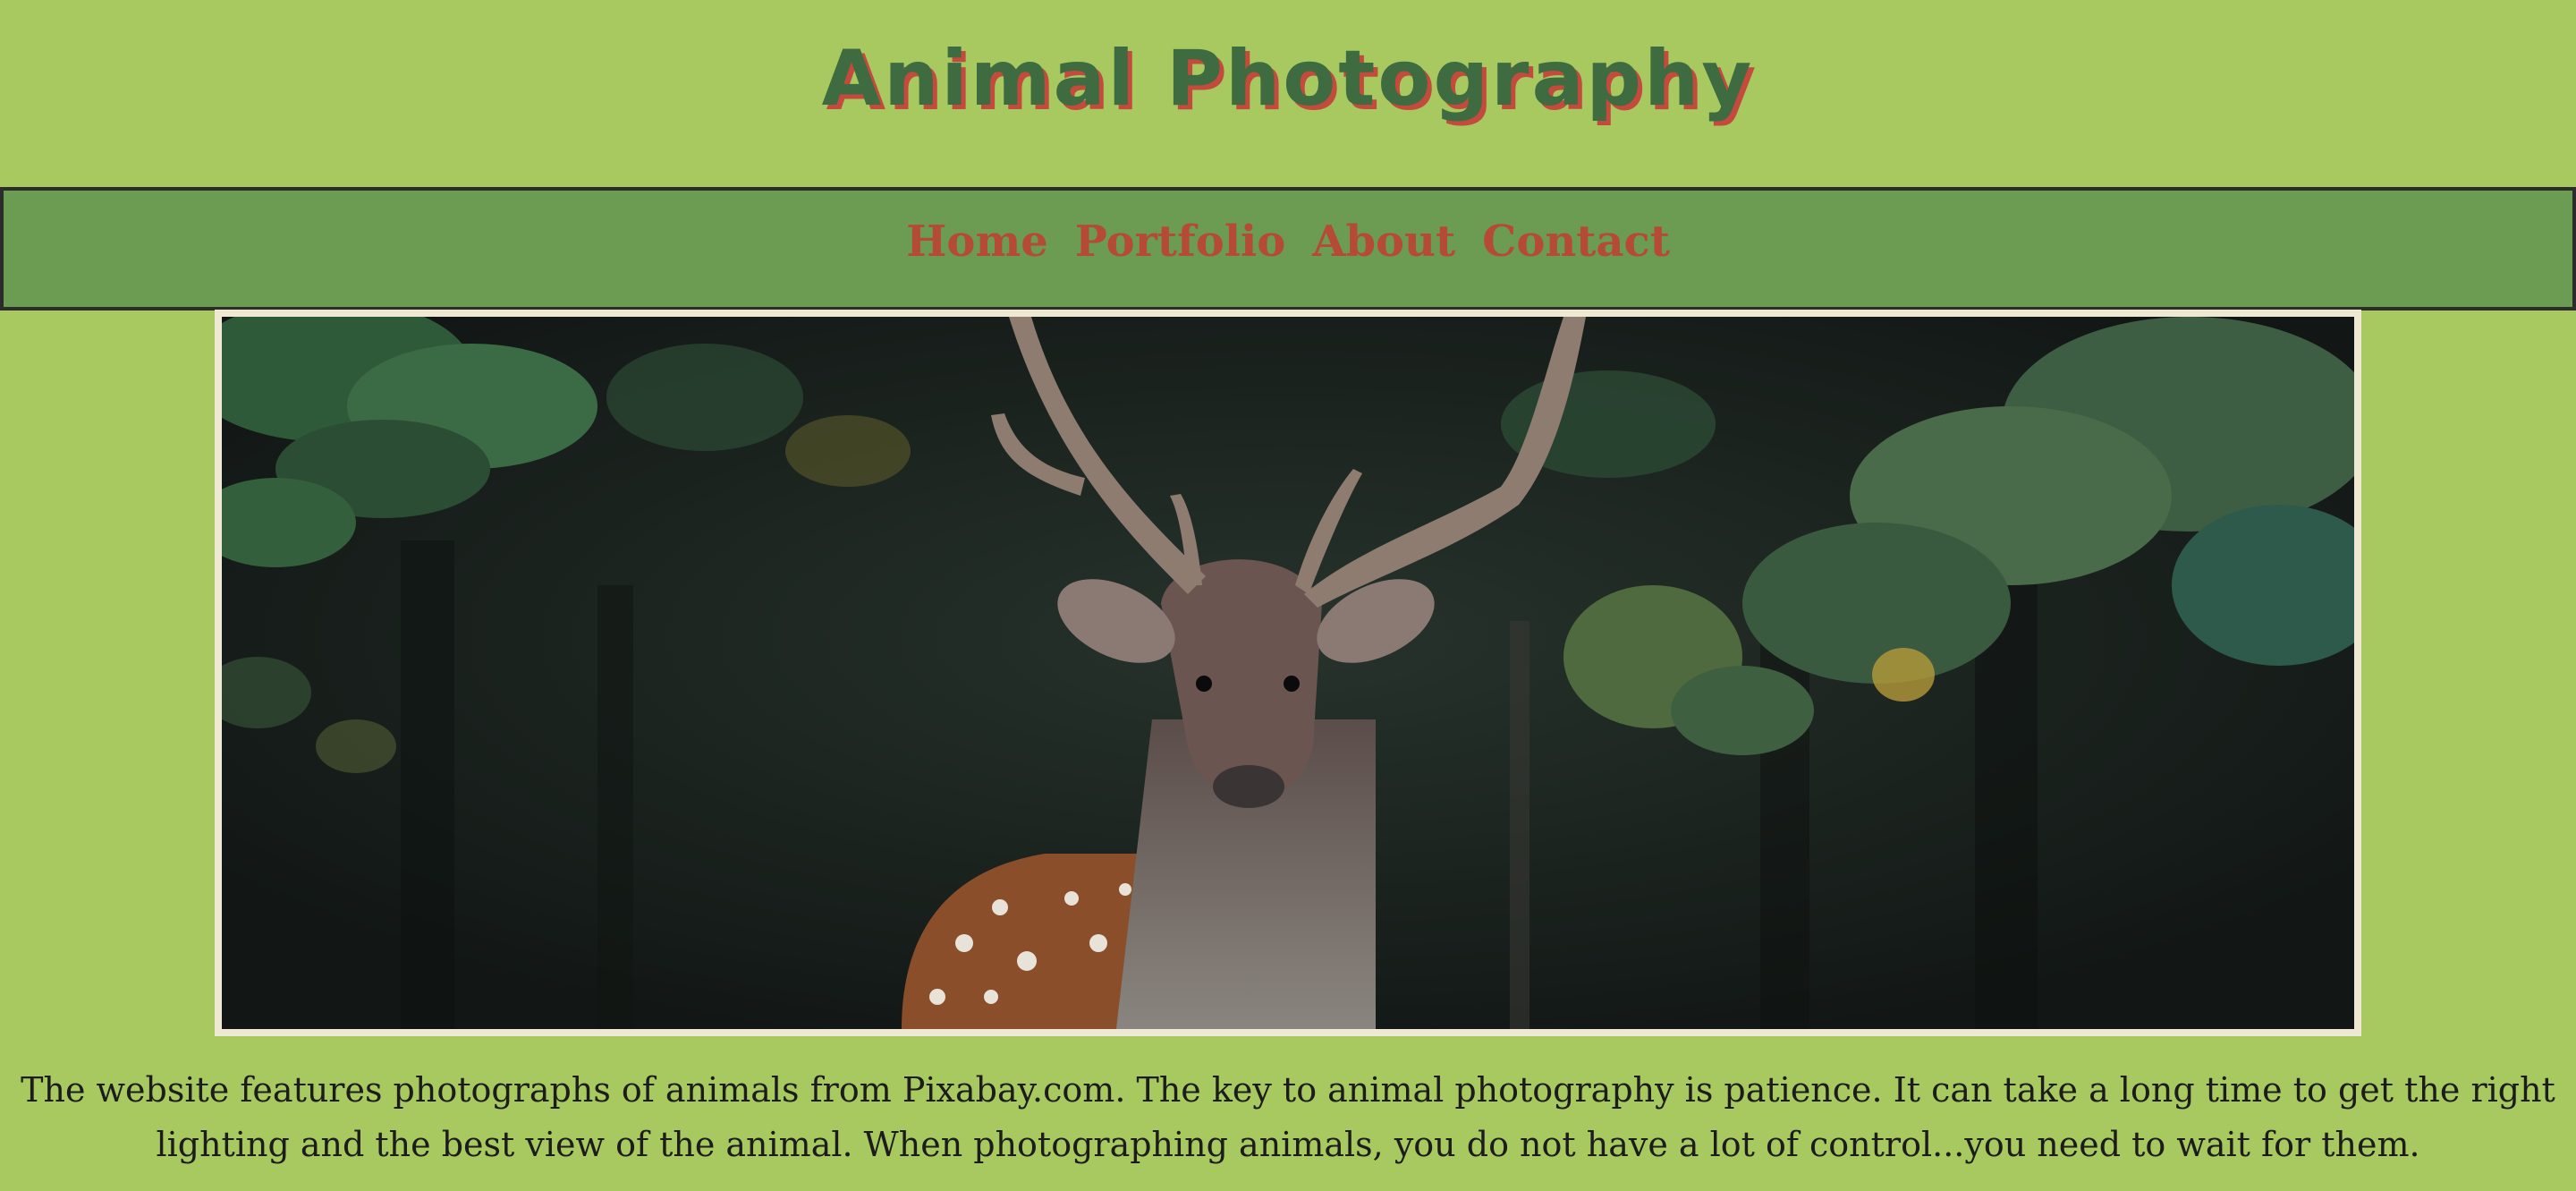  What do you see at coordinates (977, 242) in the screenshot?
I see `nav-link-home: Home` at bounding box center [977, 242].